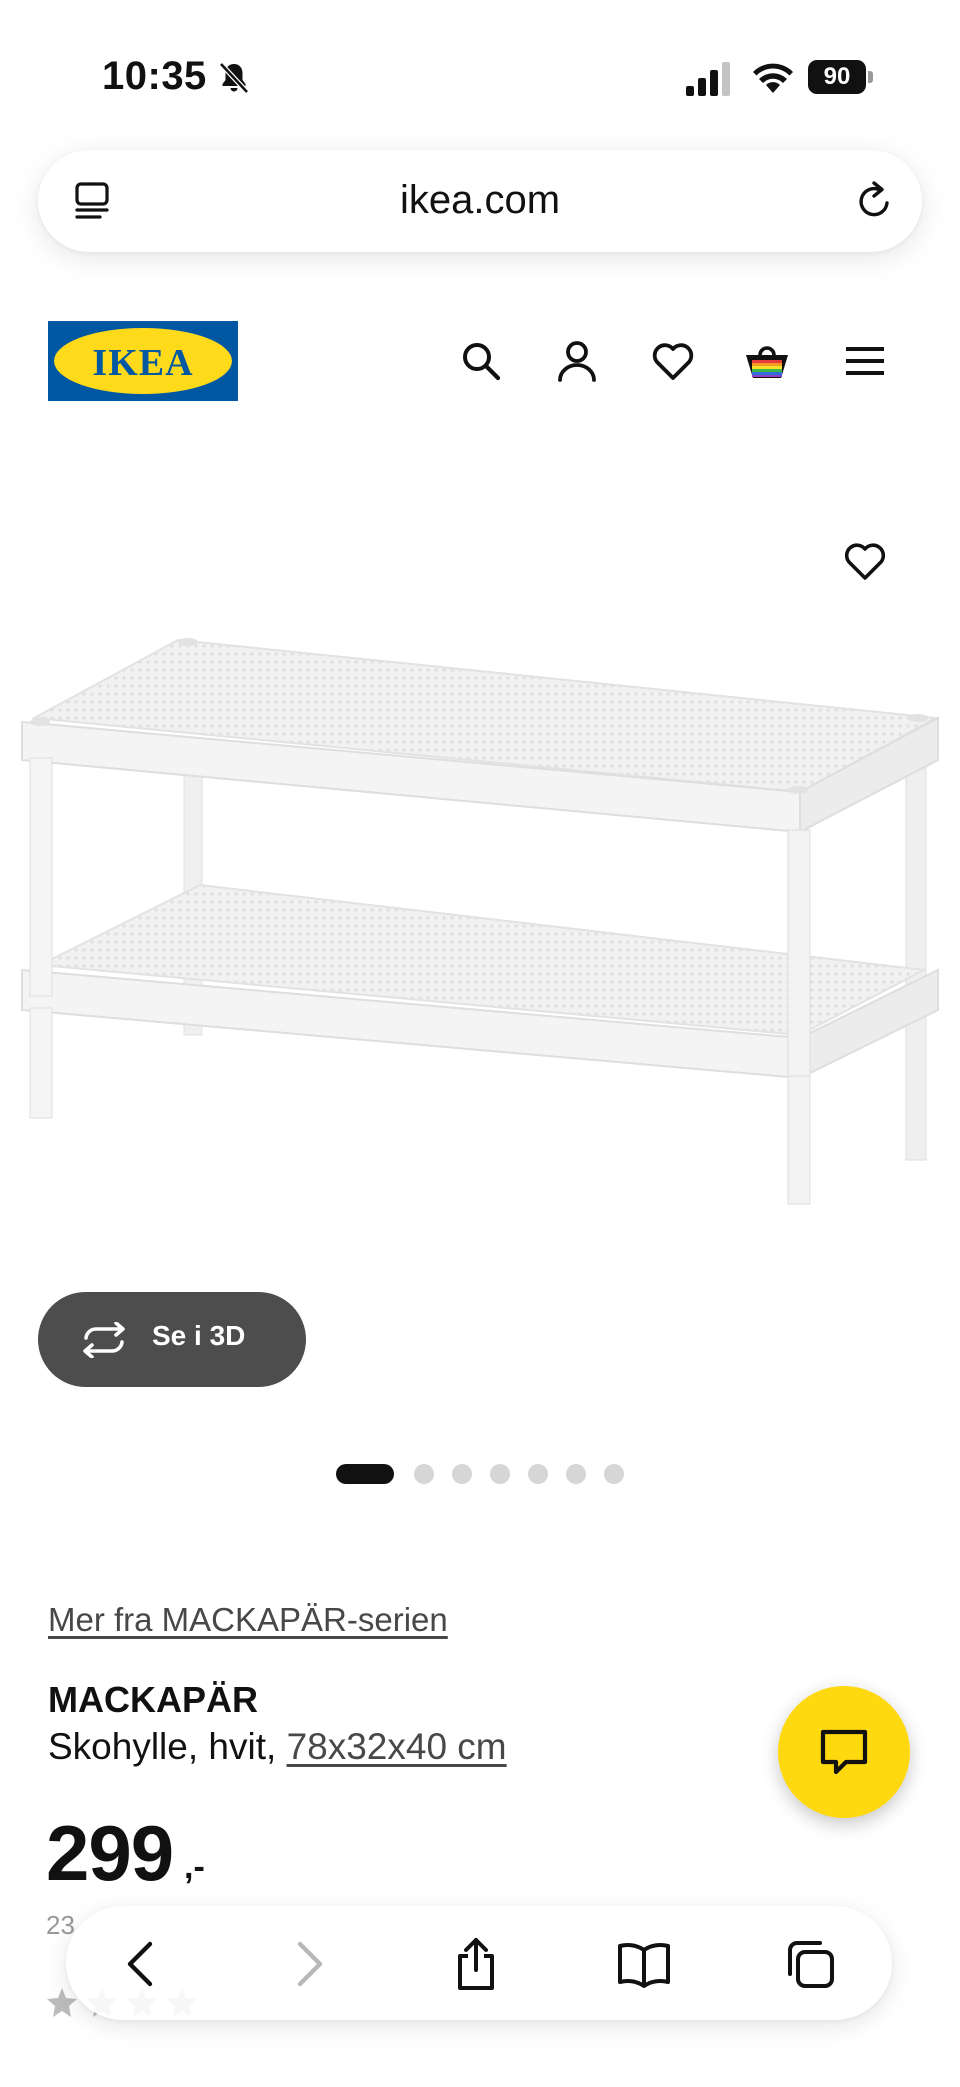  What do you see at coordinates (153, 1699) in the screenshot?
I see `product-name: MACKAPÄR` at bounding box center [153, 1699].